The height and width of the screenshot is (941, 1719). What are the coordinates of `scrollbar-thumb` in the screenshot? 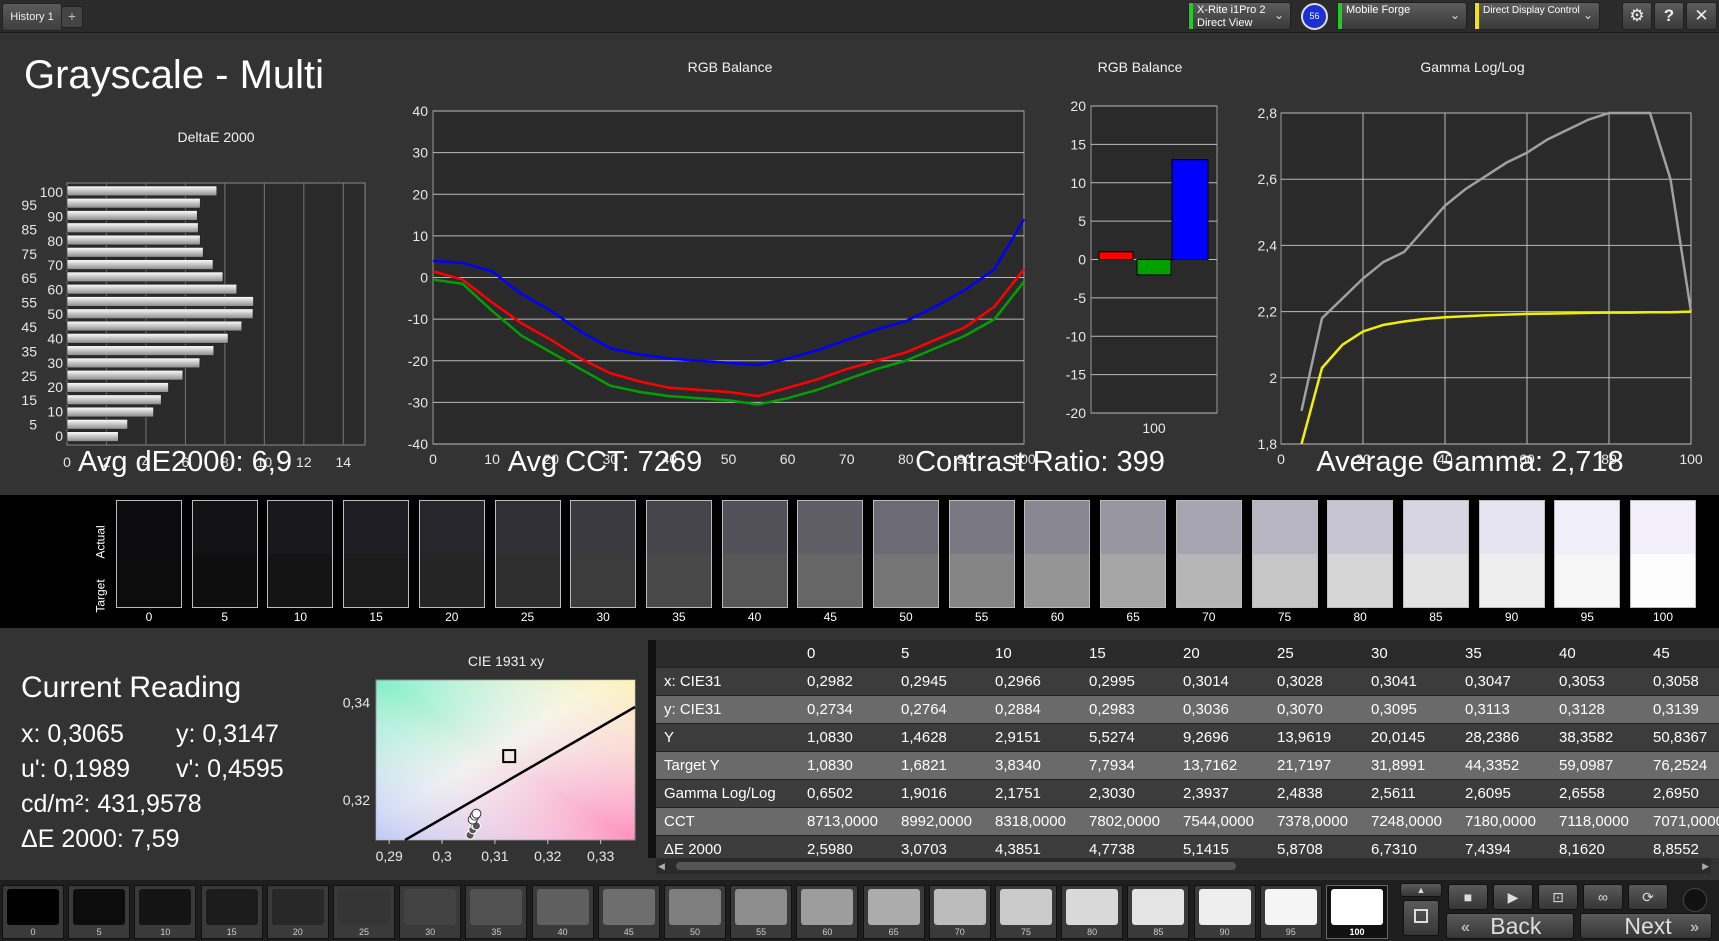 It's located at (956, 866).